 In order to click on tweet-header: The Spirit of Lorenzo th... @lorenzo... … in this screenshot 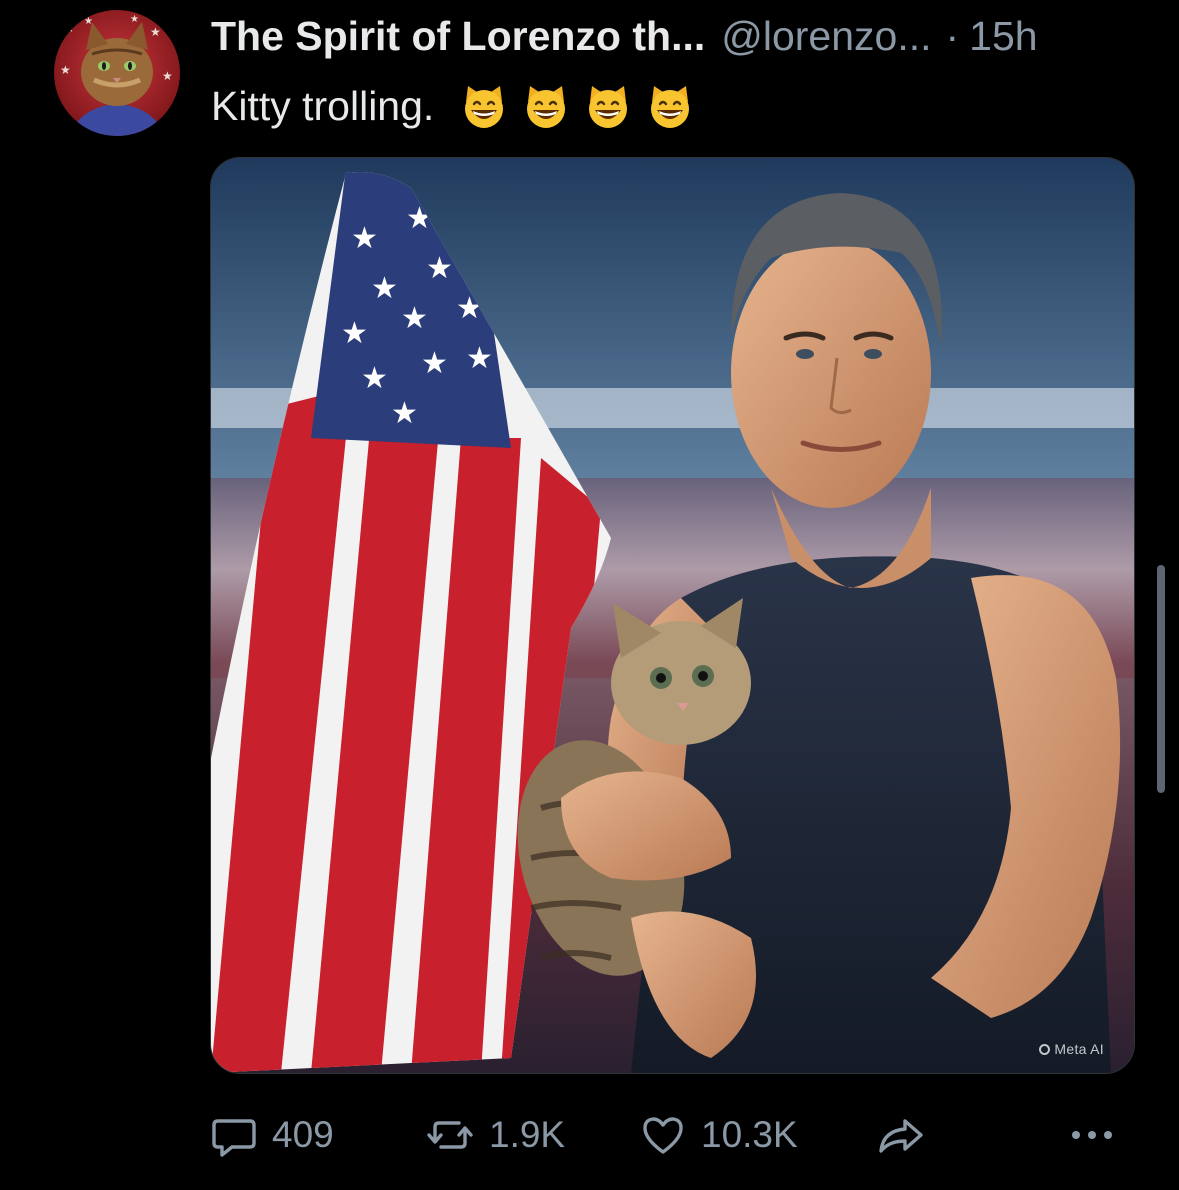, I will do `click(624, 36)`.